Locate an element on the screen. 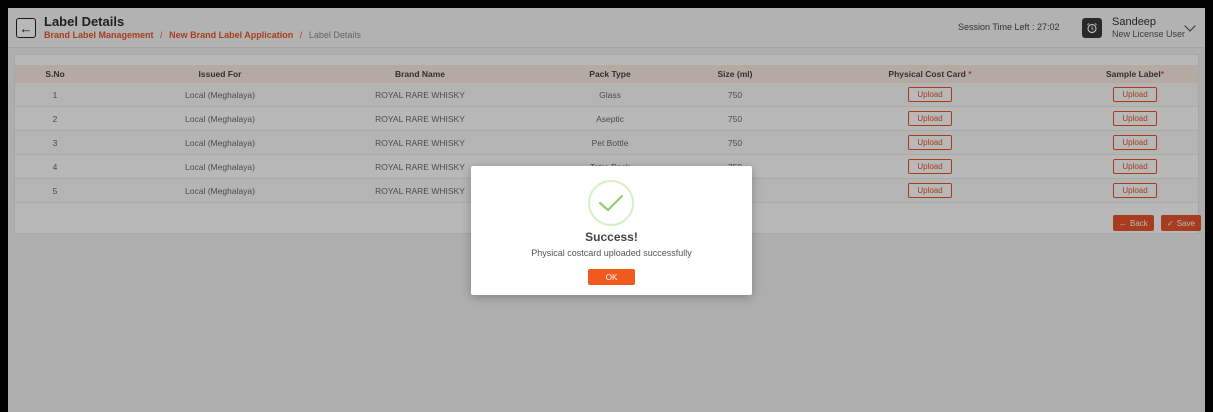 The height and width of the screenshot is (412, 1213). check-circle-icon is located at coordinates (611, 203).